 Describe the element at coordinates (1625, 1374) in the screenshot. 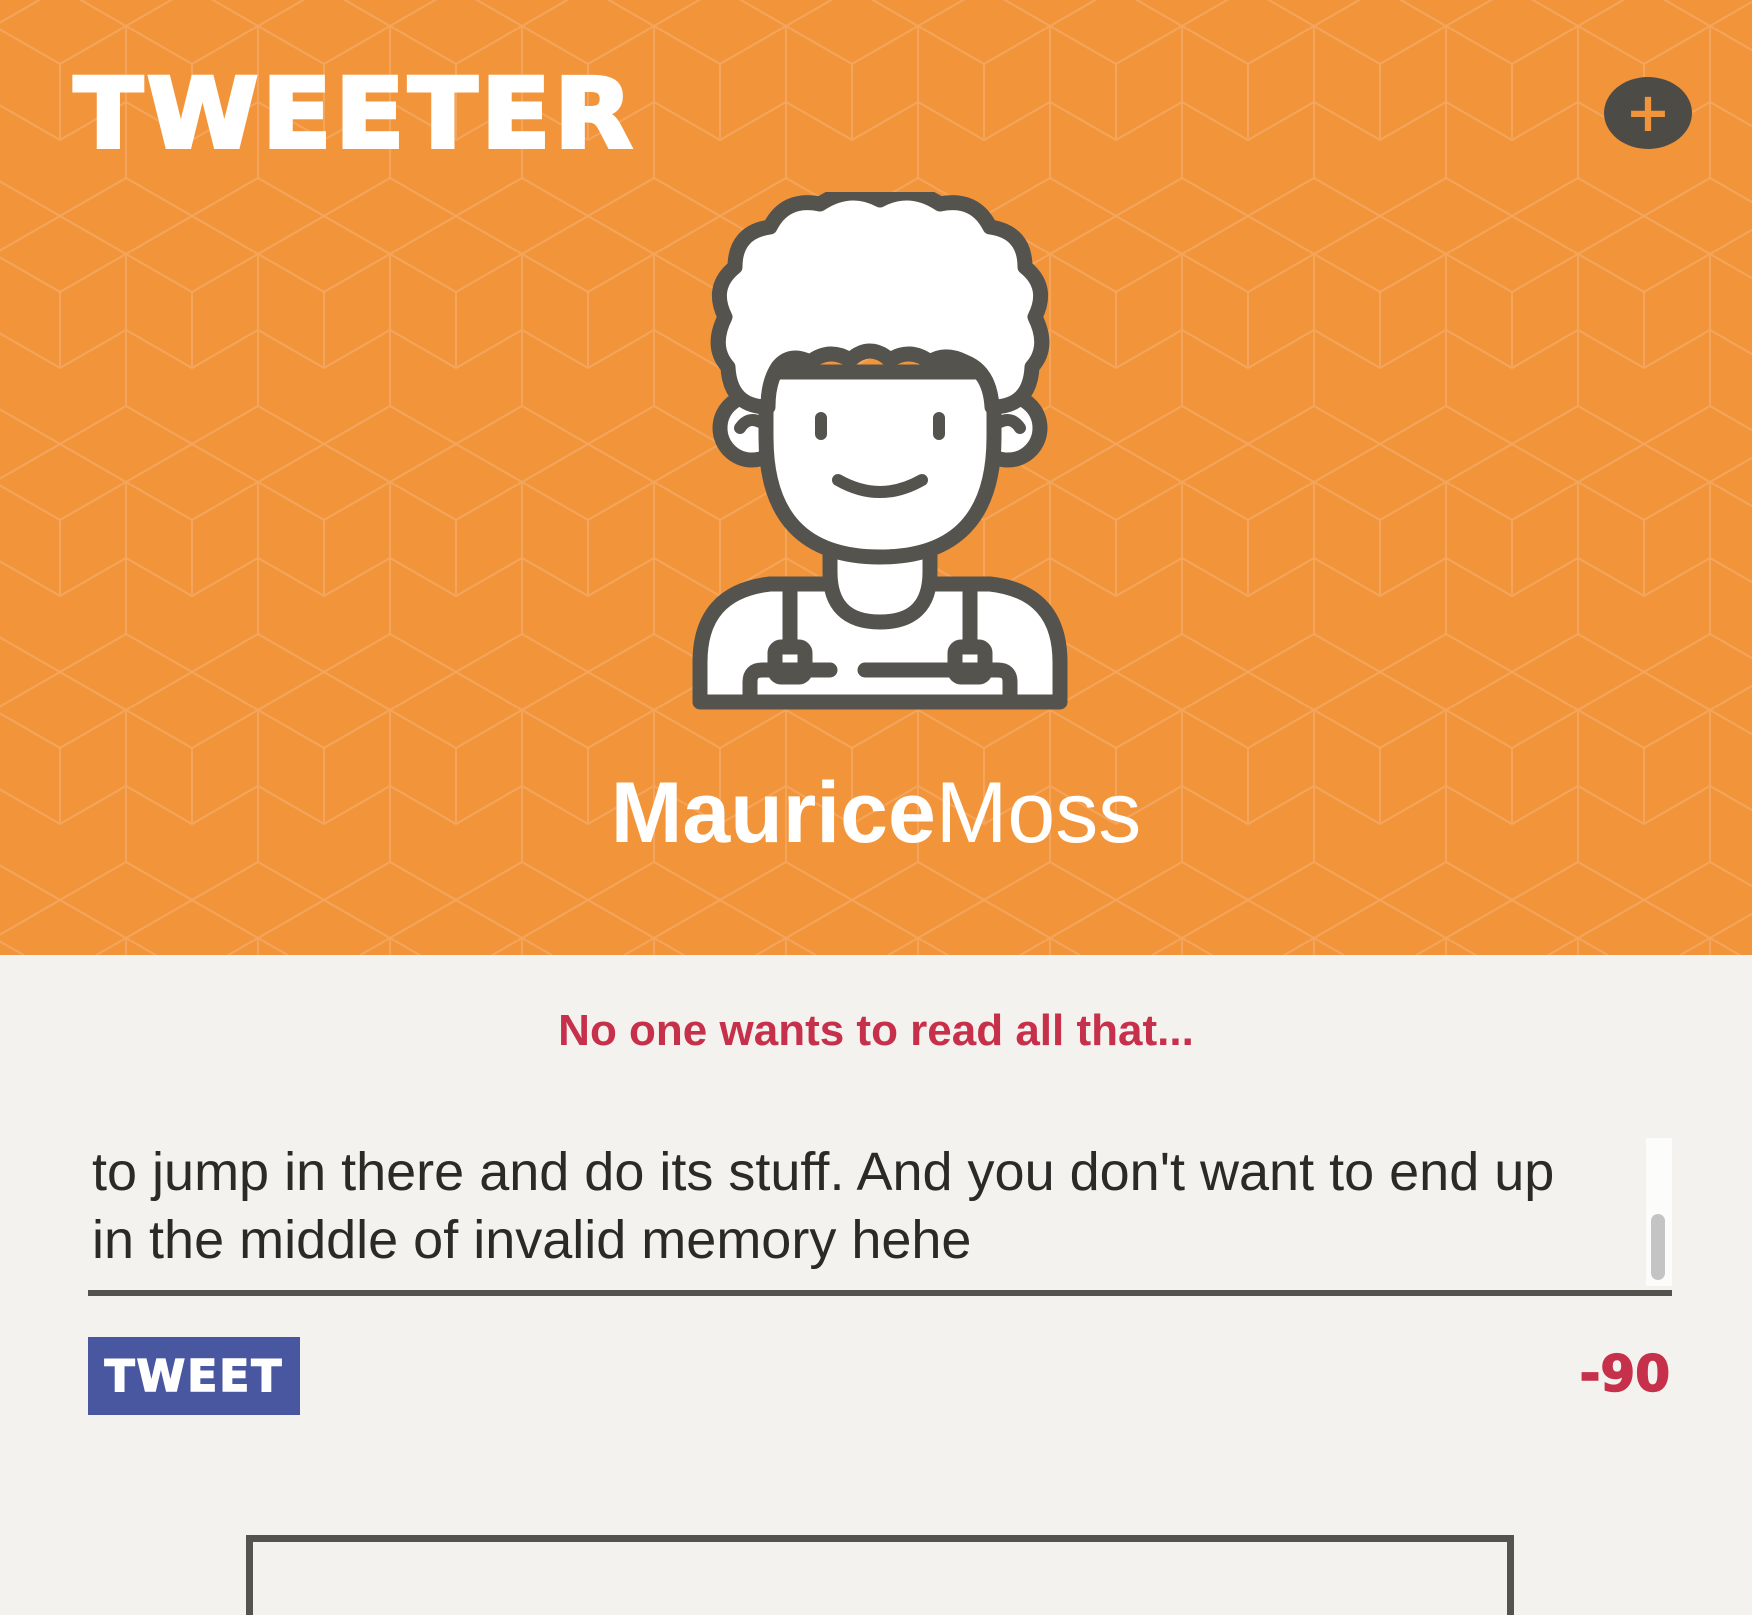

I see `character-counter: -90` at that location.